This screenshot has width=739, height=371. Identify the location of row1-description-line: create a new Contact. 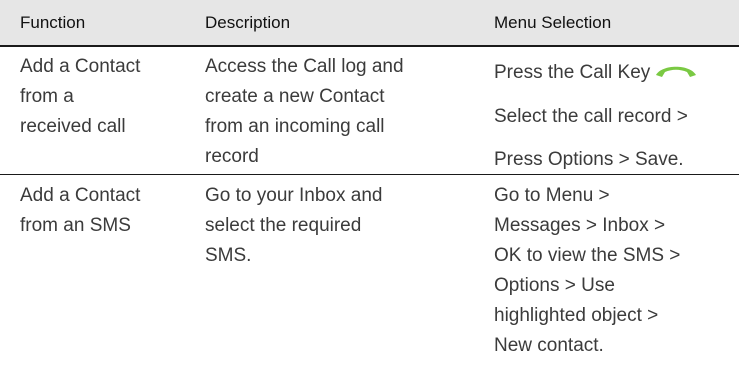
(295, 96).